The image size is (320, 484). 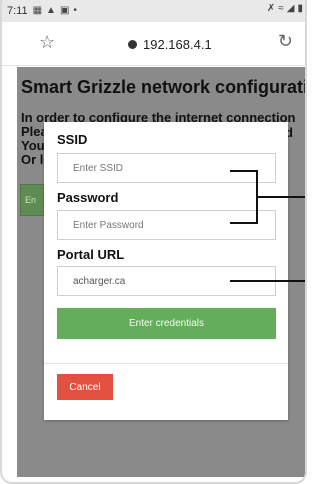 I want to click on url-text: 192.168.4.1, so click(x=177, y=44).